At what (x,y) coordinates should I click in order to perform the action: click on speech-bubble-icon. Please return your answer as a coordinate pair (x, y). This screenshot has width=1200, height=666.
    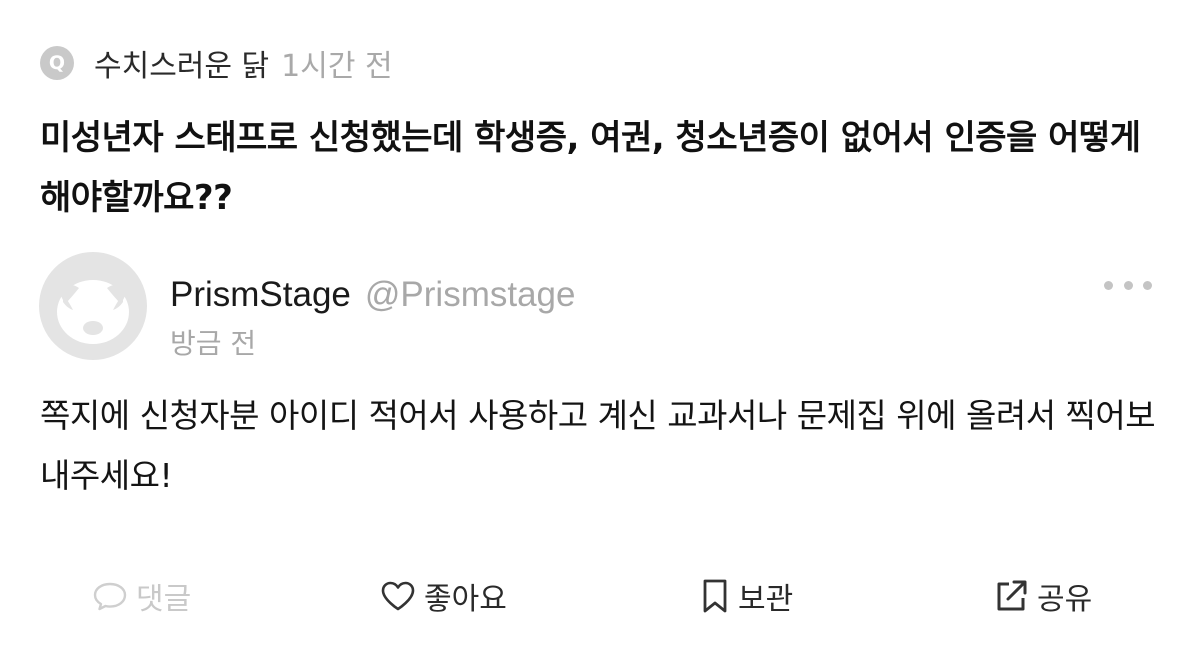
    Looking at the image, I should click on (110, 596).